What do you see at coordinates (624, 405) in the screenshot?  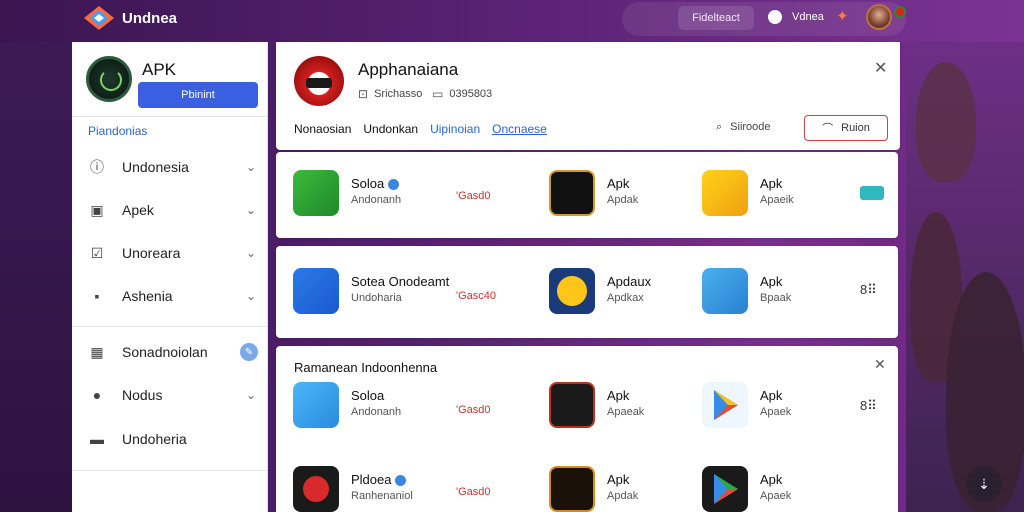 I see `app-tile: Apk Apaeak` at bounding box center [624, 405].